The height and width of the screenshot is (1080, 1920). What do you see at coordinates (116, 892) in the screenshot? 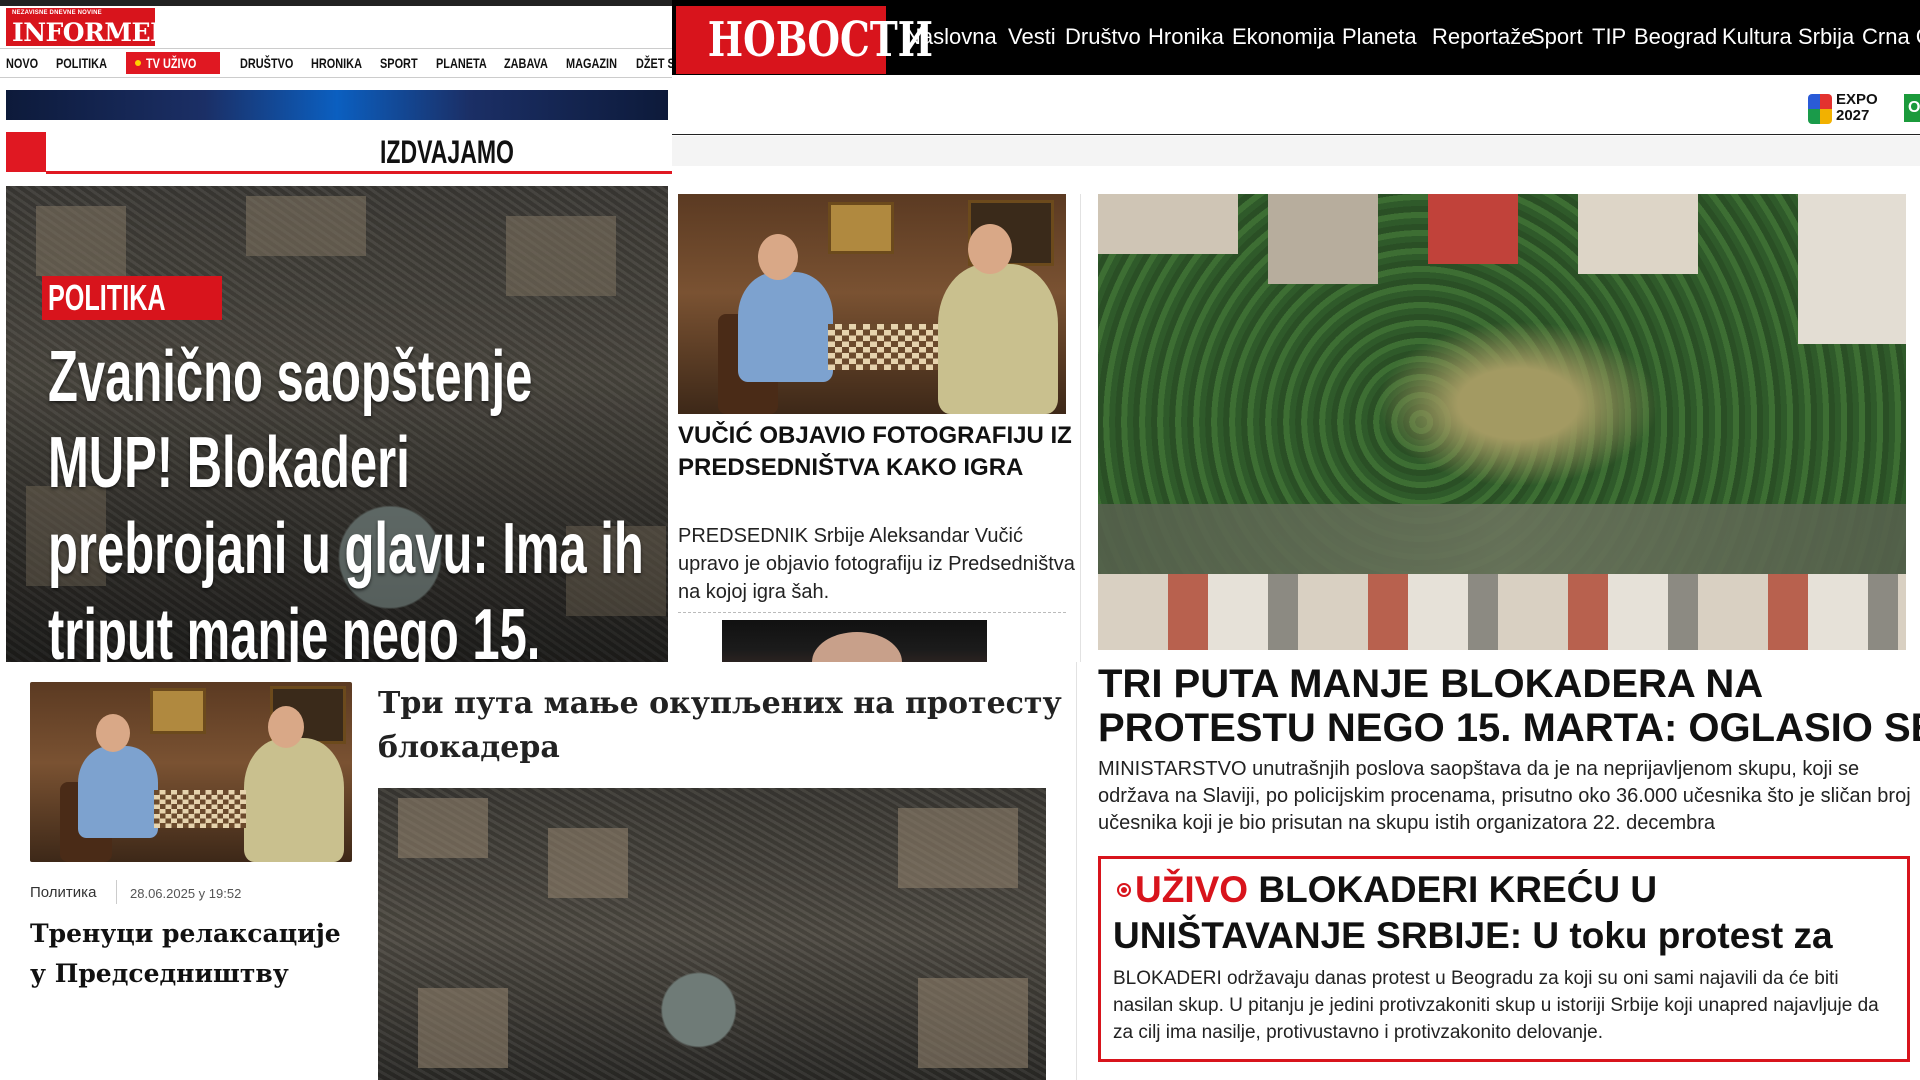
I see `meta-separator` at bounding box center [116, 892].